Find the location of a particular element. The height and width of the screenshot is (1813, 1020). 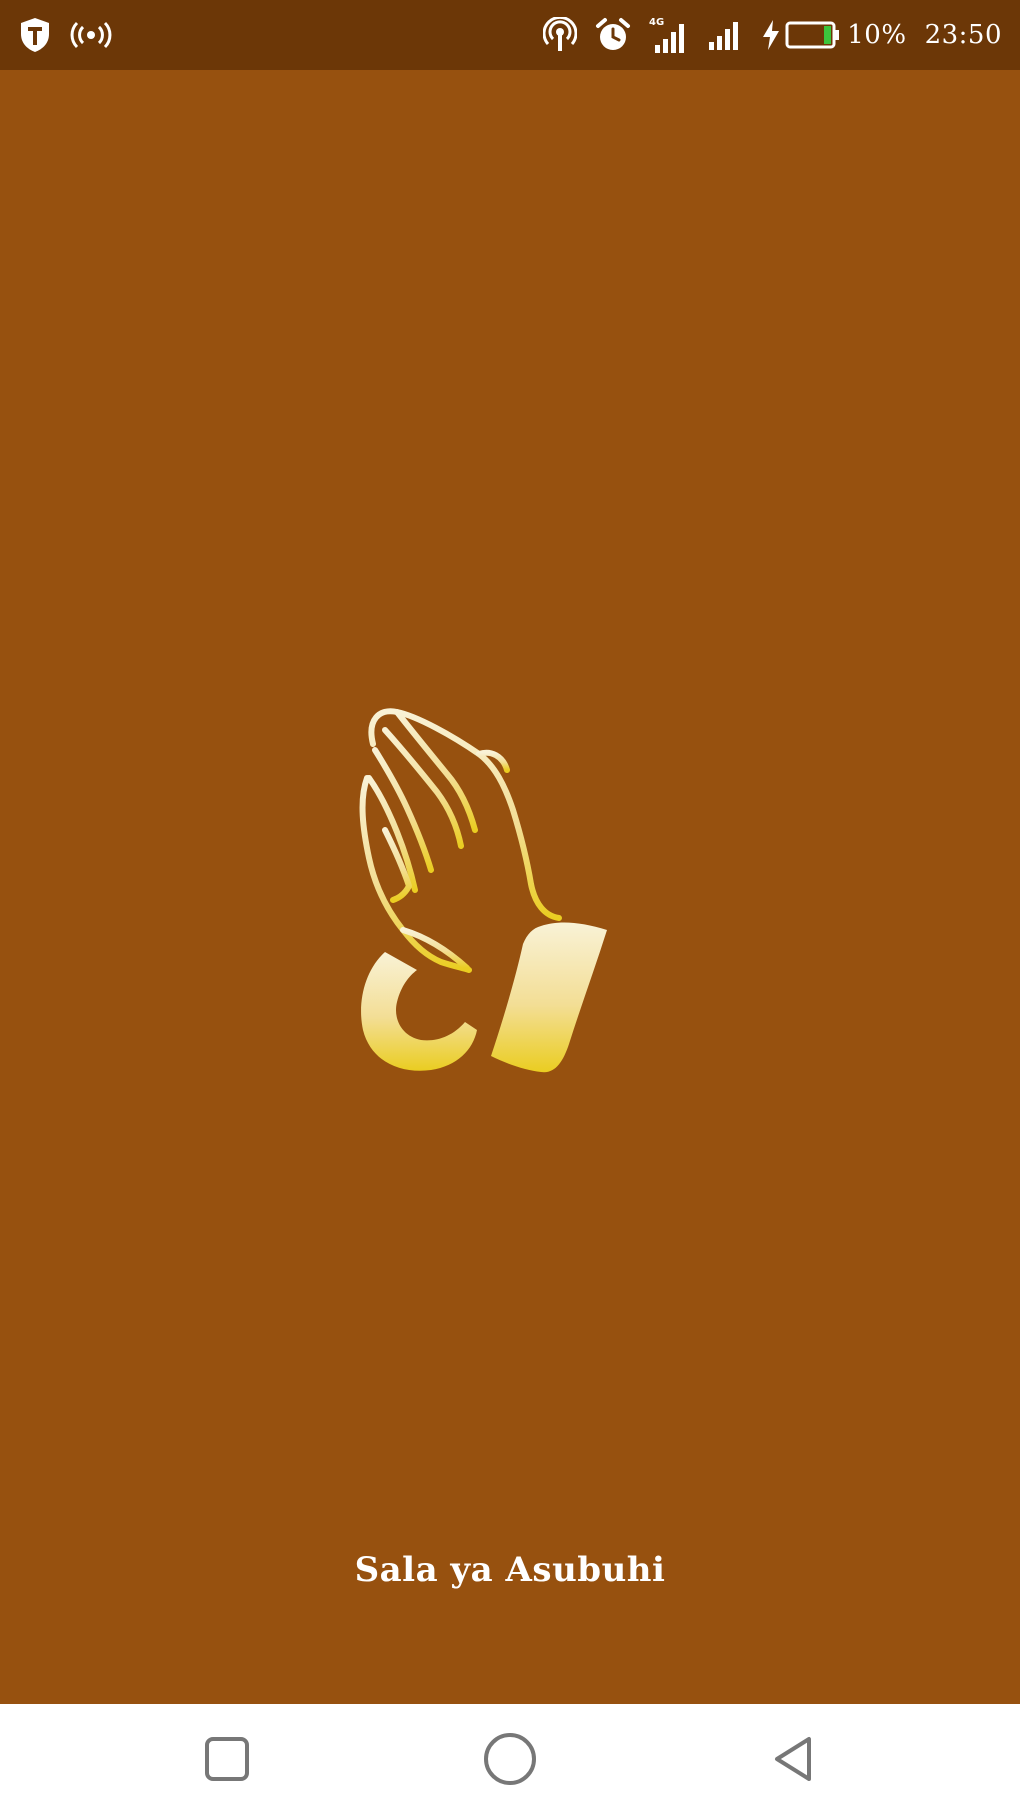

back-button is located at coordinates (793, 1758).